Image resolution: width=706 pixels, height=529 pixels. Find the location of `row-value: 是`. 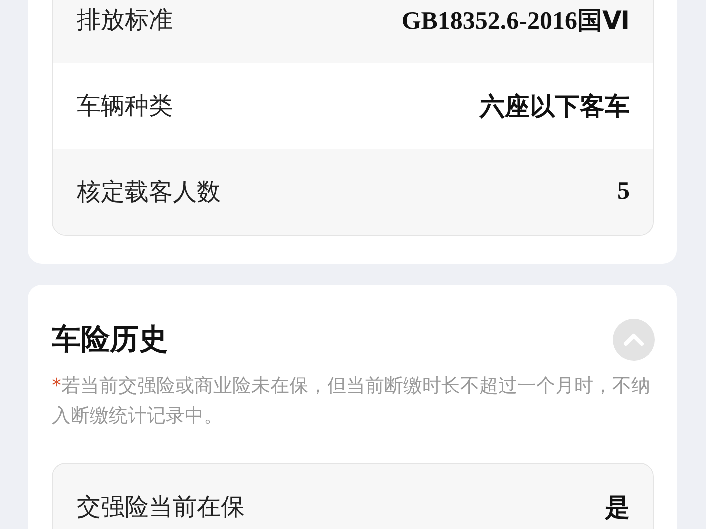

row-value: 是 is located at coordinates (617, 509).